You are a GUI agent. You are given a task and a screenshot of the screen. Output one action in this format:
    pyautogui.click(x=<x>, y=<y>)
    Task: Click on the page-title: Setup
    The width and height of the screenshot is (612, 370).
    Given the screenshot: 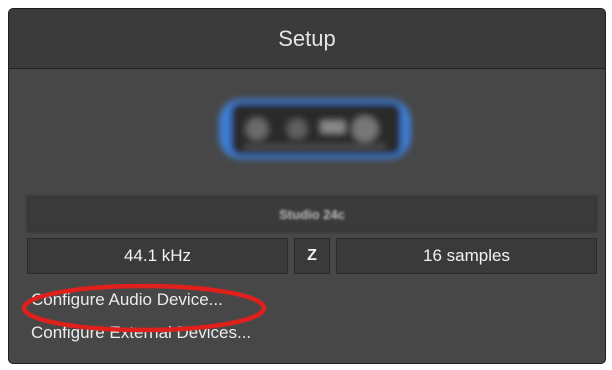 What is the action you would take?
    pyautogui.click(x=307, y=38)
    